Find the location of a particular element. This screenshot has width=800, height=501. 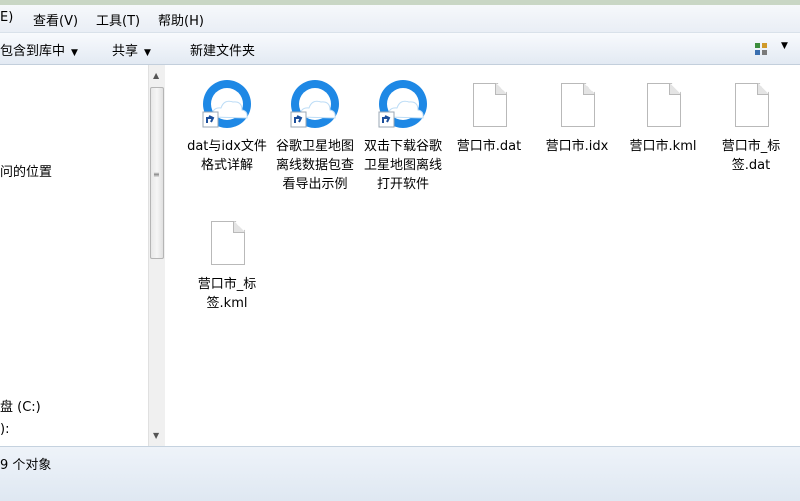

include-library-button: 包含到库中 ▼ is located at coordinates (39, 49).